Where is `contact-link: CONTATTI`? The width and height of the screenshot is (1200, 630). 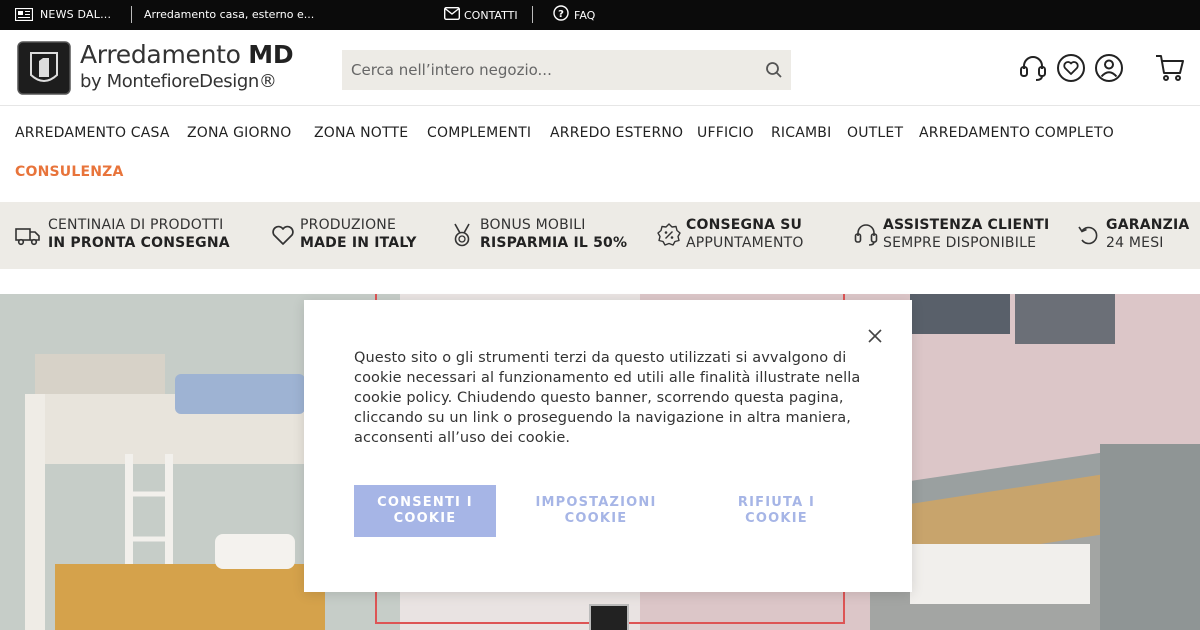 contact-link: CONTATTI is located at coordinates (491, 15).